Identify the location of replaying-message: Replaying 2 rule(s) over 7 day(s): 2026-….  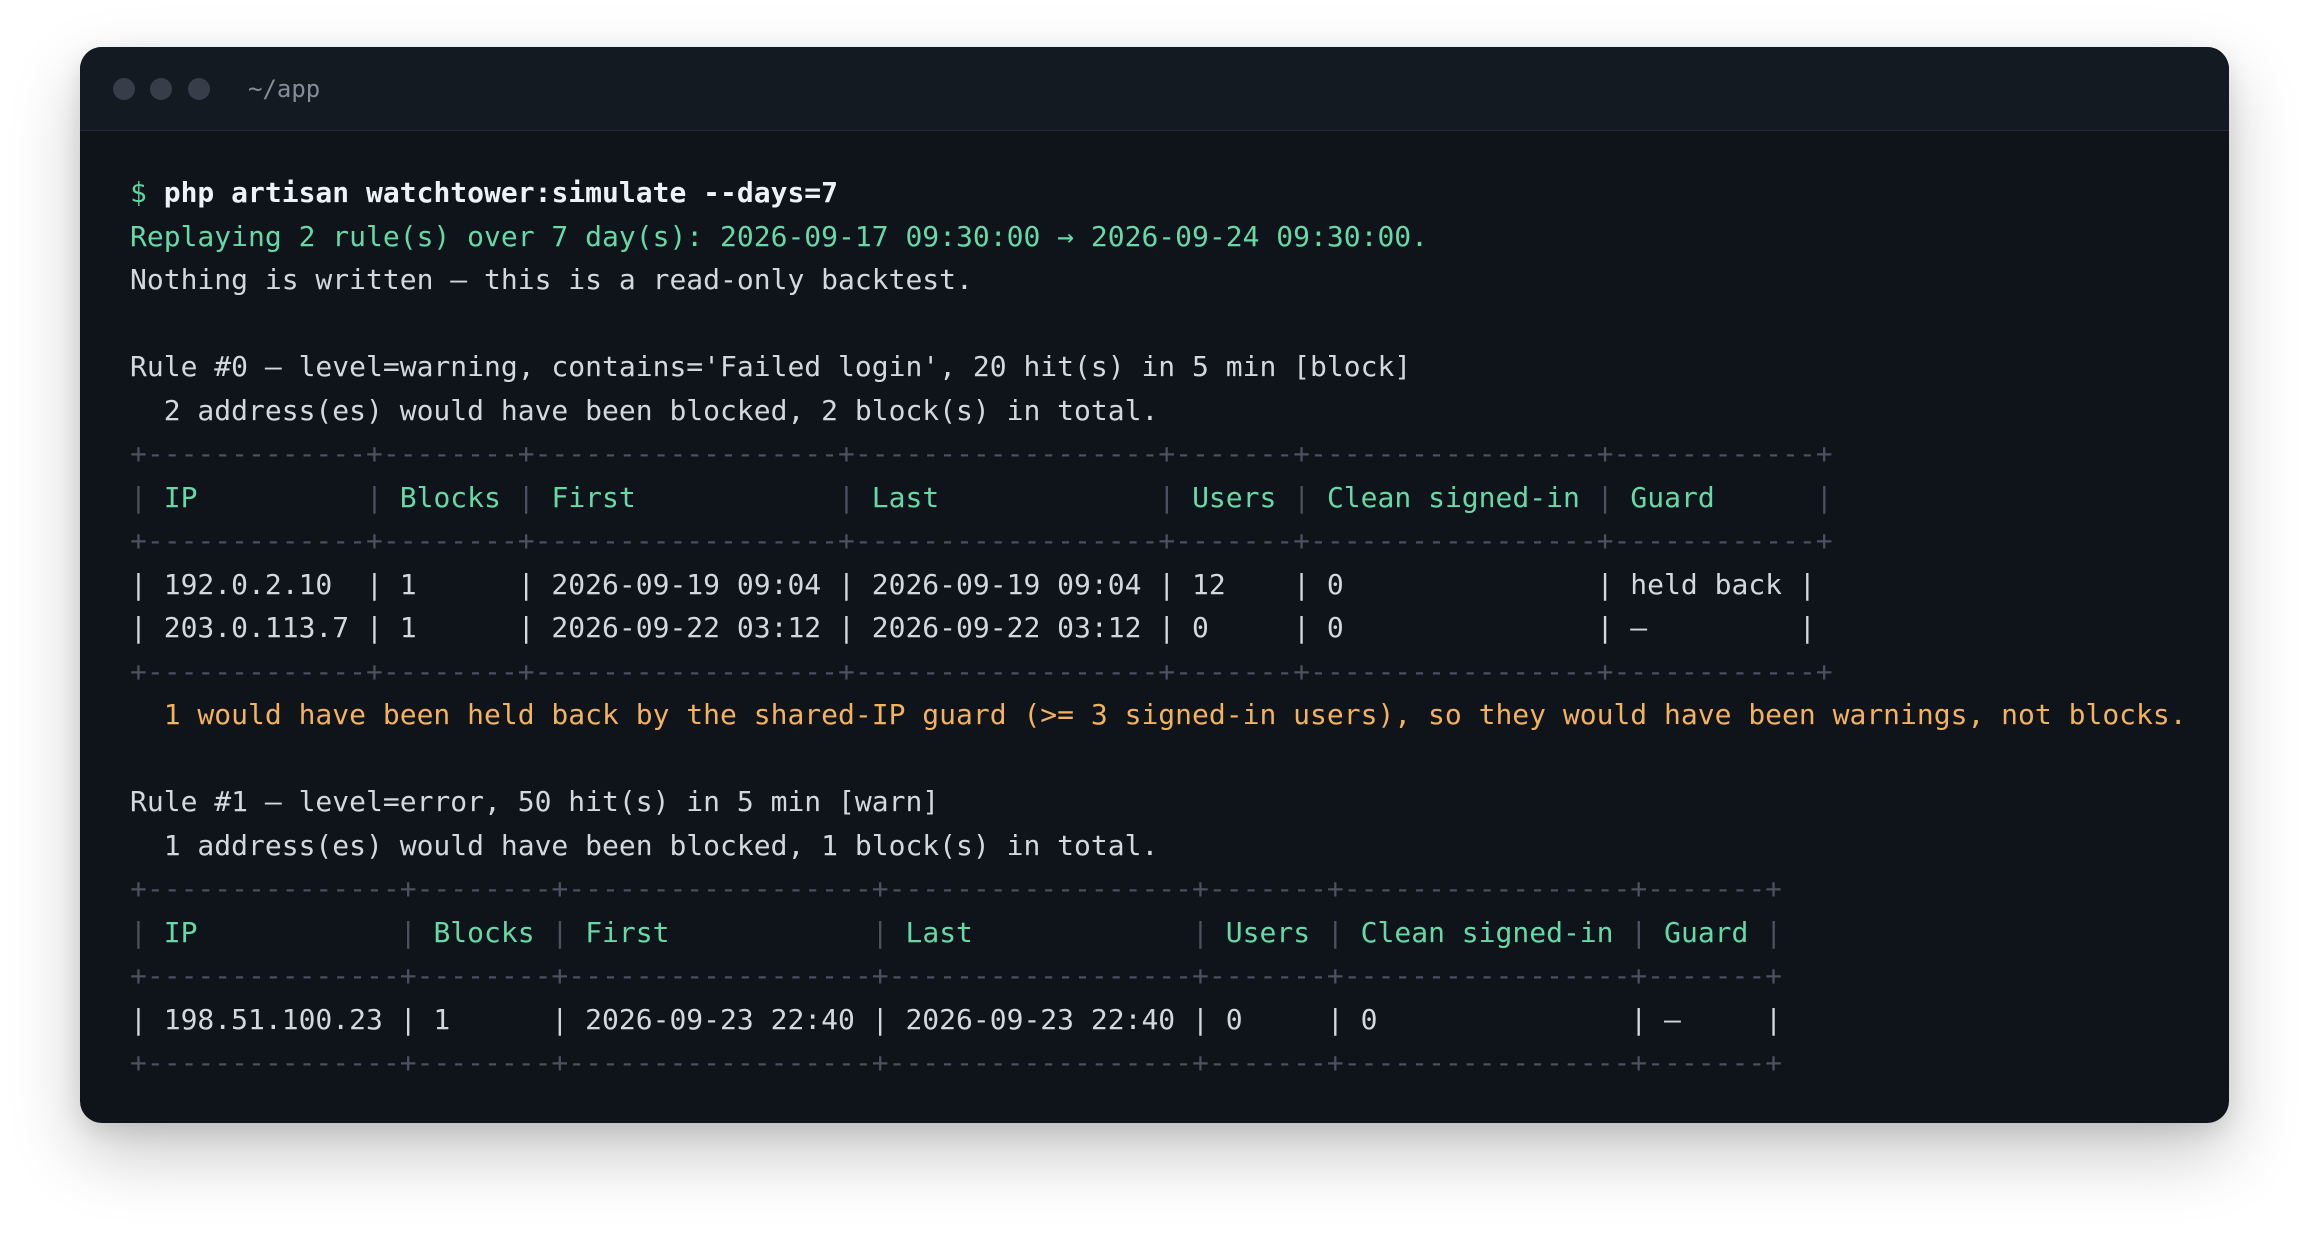
(779, 236).